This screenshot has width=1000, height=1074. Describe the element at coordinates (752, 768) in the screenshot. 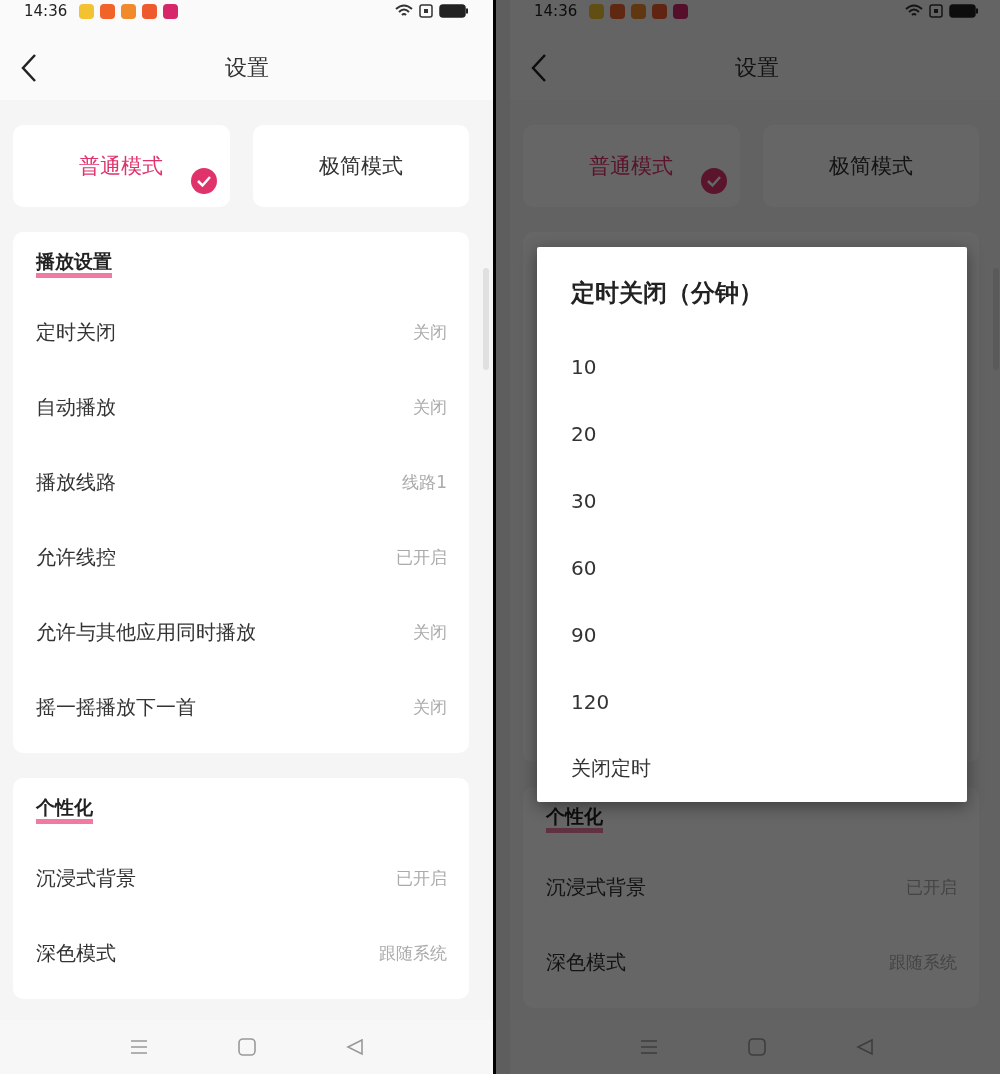

I see `dialog-option: 关闭定时` at that location.